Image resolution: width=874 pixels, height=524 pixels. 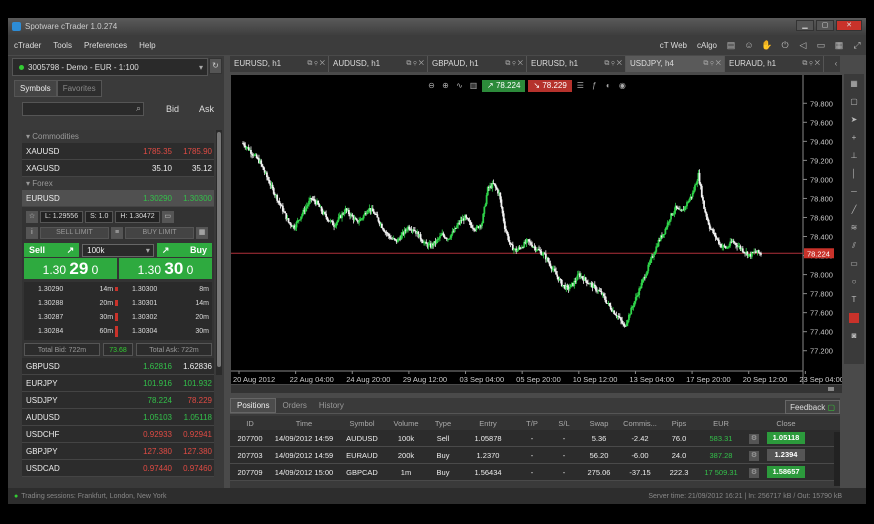 I want to click on close-position-button: 1.05118, so click(x=786, y=438).